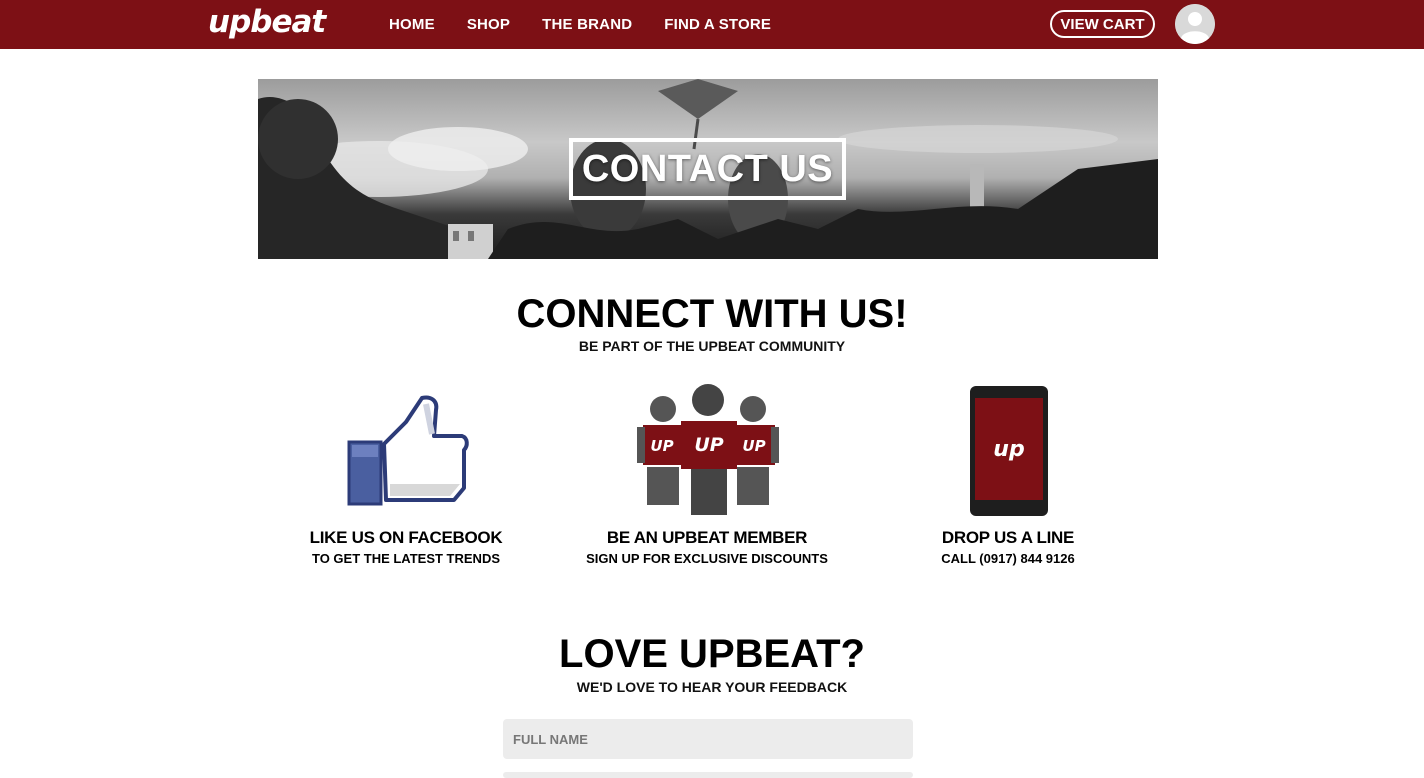  What do you see at coordinates (267, 22) in the screenshot?
I see `brand-logo: upbeat` at bounding box center [267, 22].